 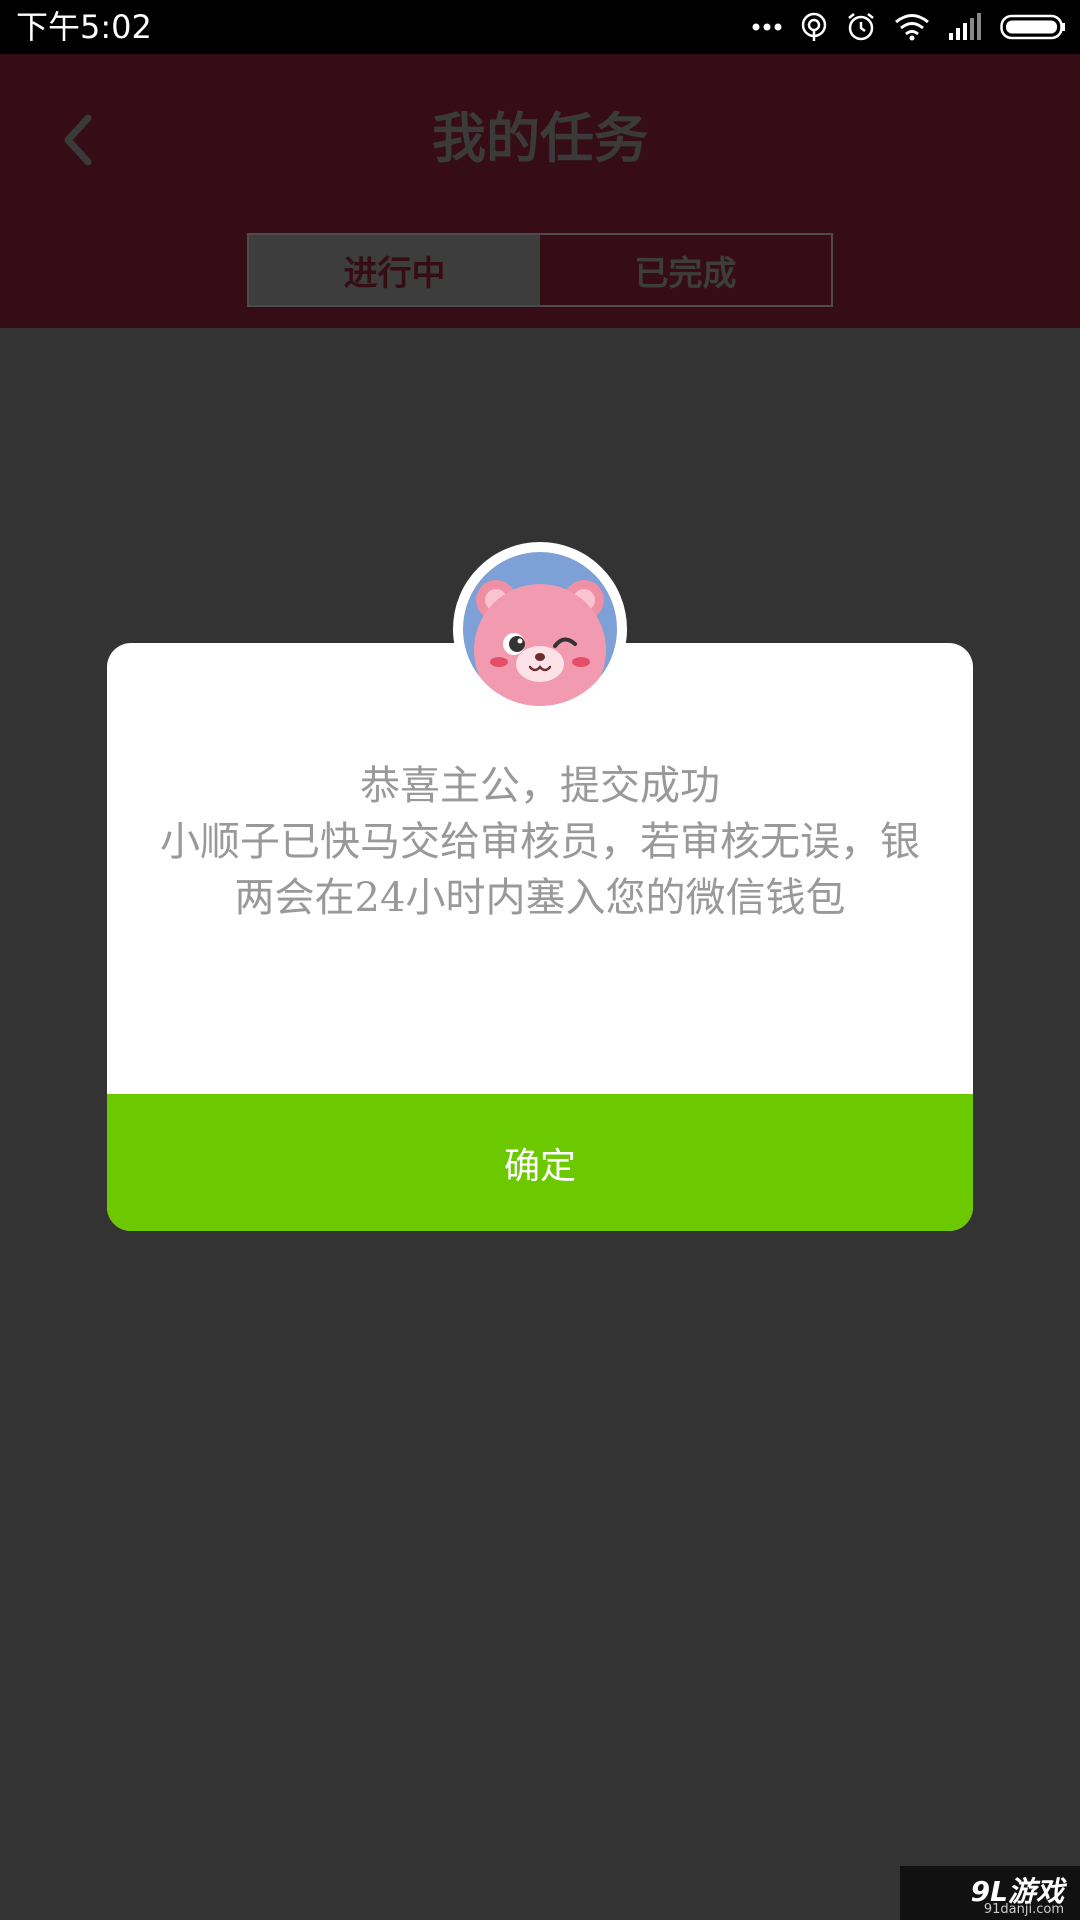 What do you see at coordinates (394, 270) in the screenshot?
I see `tab-in-progress: 进行中` at bounding box center [394, 270].